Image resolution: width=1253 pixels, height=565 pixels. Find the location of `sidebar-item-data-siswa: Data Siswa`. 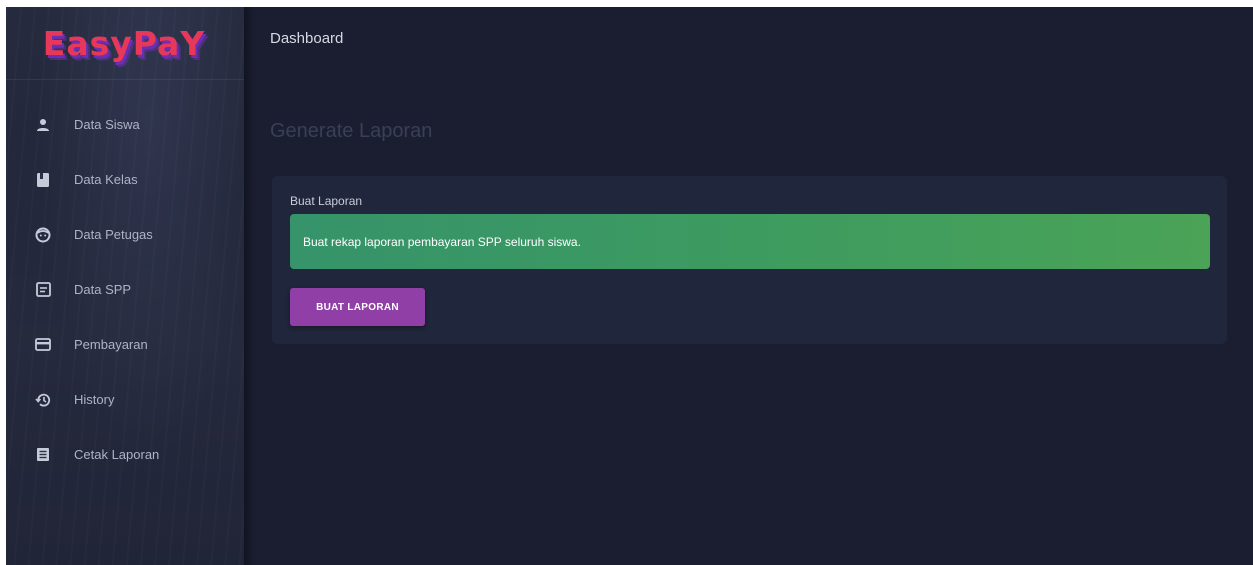

sidebar-item-data-siswa: Data Siswa is located at coordinates (125, 124).